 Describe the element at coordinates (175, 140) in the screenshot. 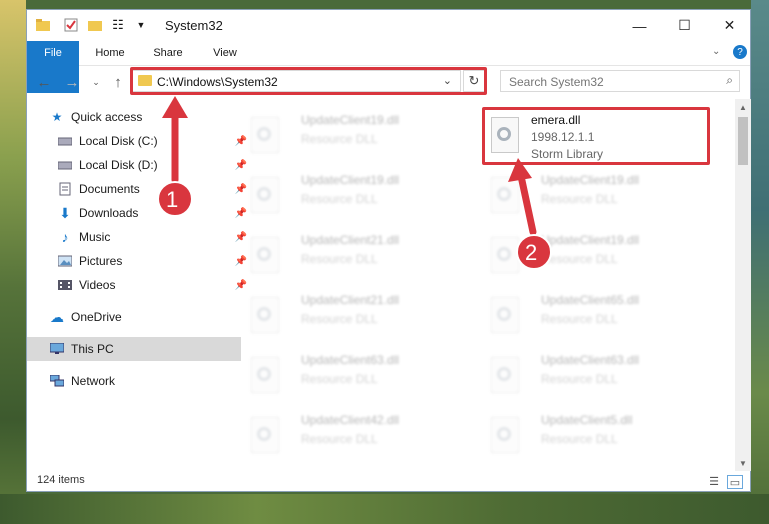

I see `step1-arrow` at that location.